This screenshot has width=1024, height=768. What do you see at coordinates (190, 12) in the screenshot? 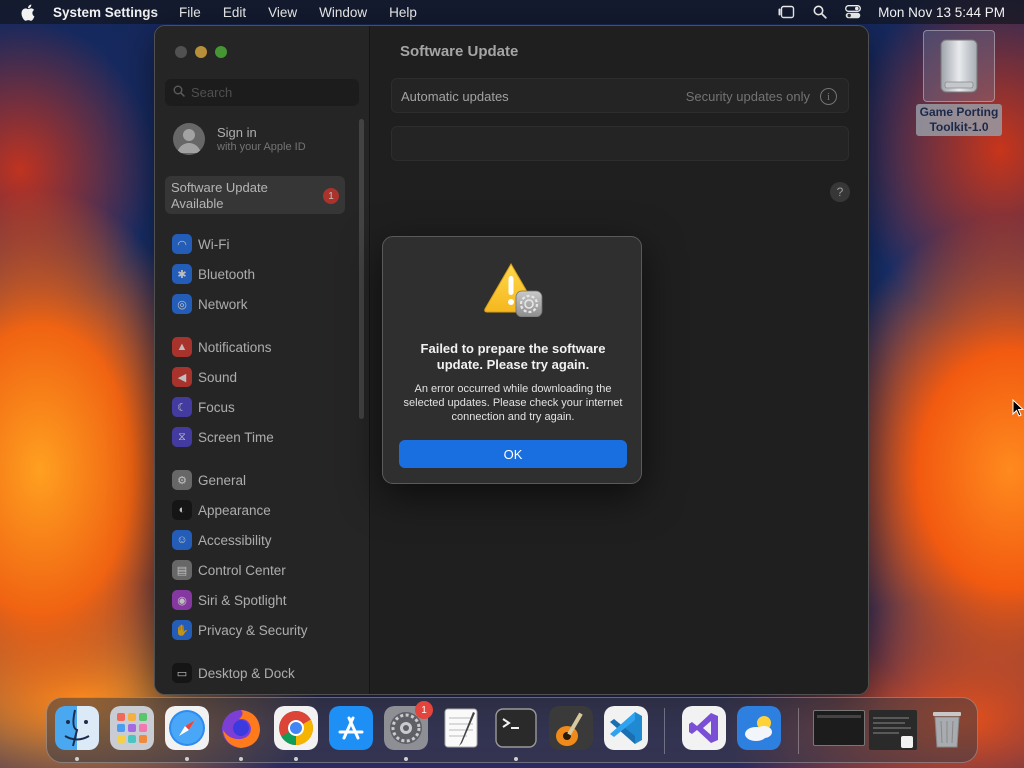
I see `menu-file: File` at bounding box center [190, 12].